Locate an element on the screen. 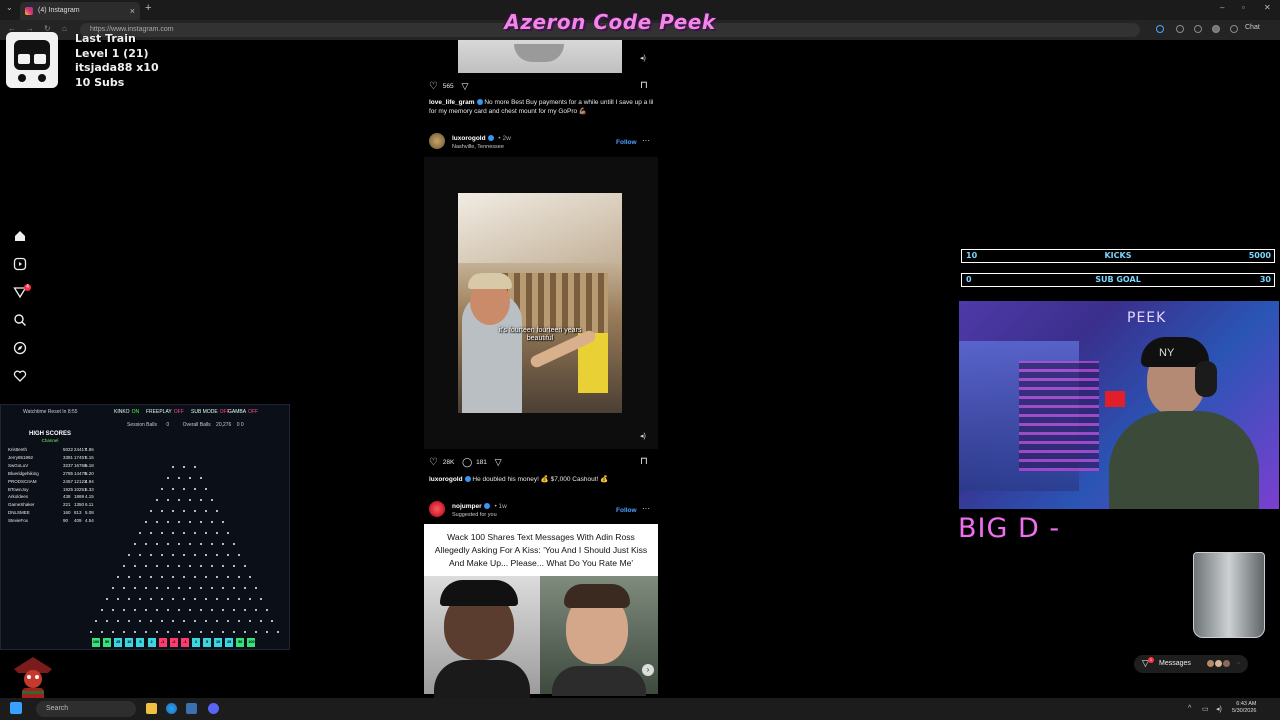 The image size is (1280, 720). minimize-icon: – is located at coordinates (1222, 7).